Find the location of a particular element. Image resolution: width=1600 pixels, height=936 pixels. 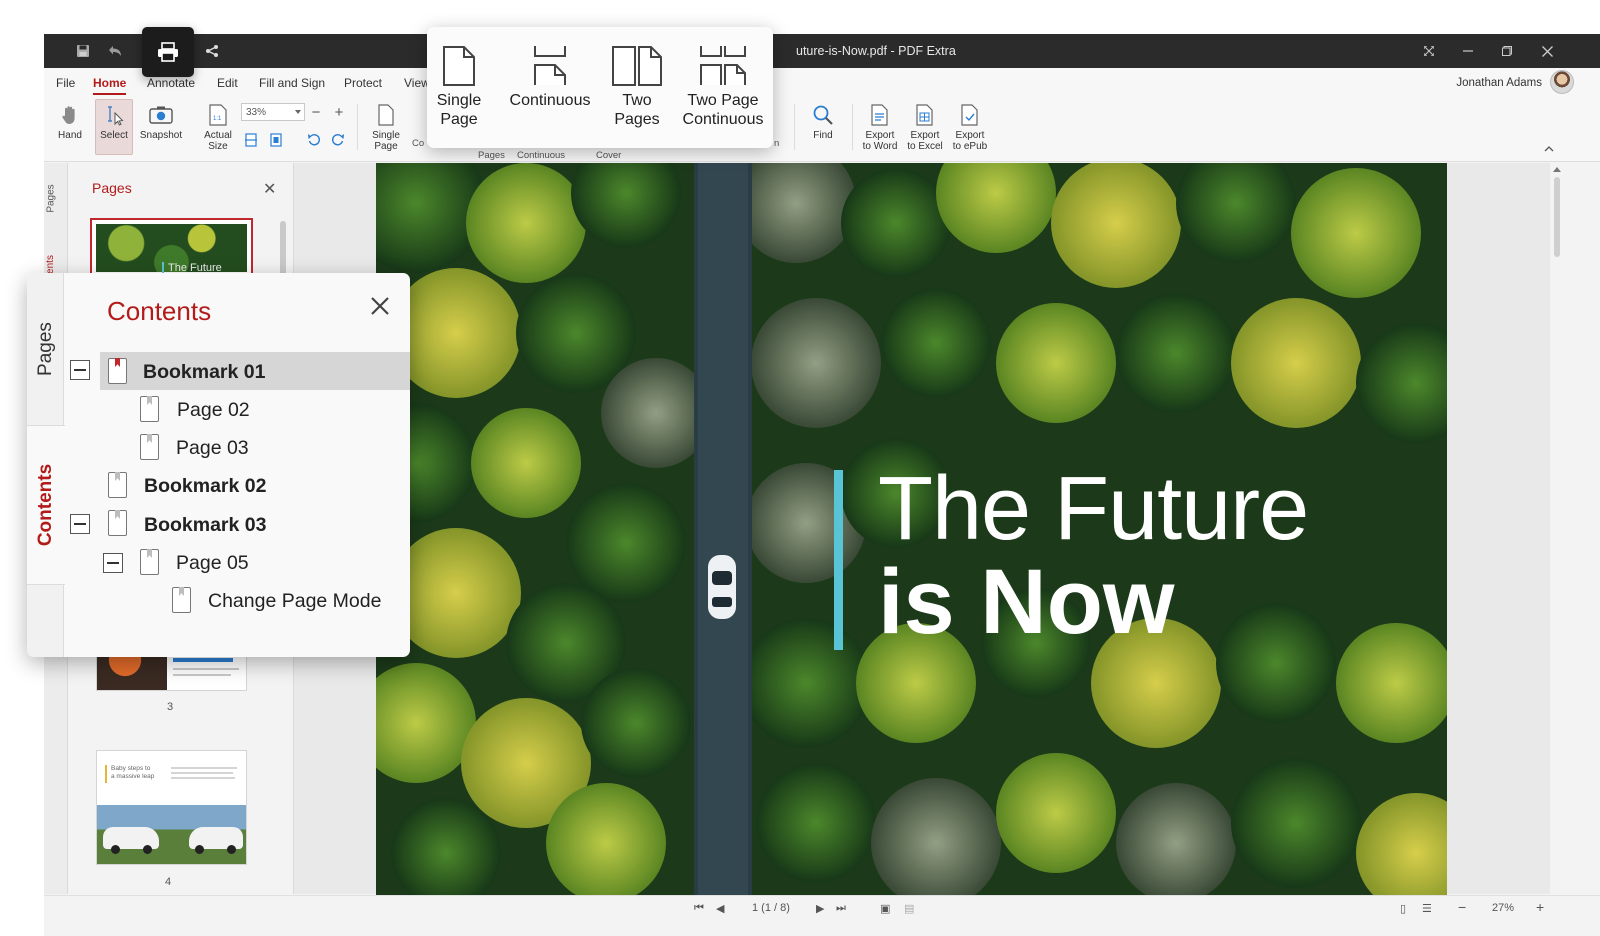

document-headline-line-1: The Future is located at coordinates (1093, 509).